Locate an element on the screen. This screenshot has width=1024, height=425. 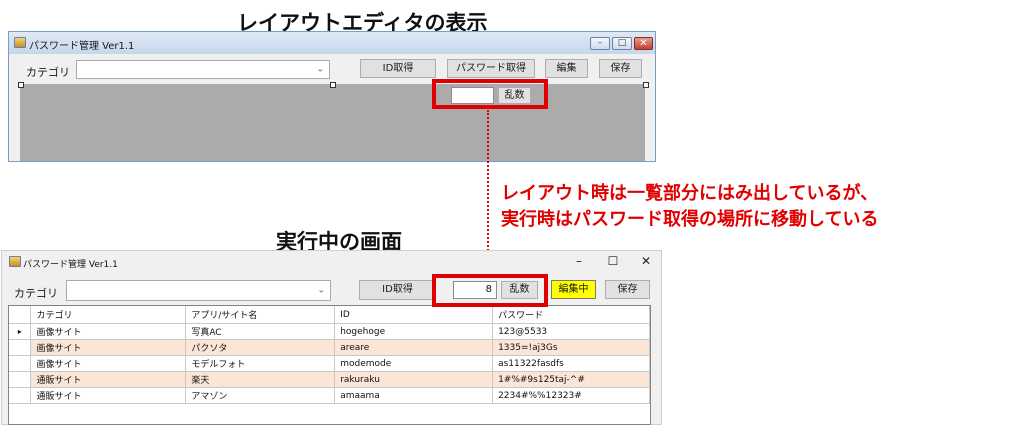
cell-id: modemode is located at coordinates (414, 363).